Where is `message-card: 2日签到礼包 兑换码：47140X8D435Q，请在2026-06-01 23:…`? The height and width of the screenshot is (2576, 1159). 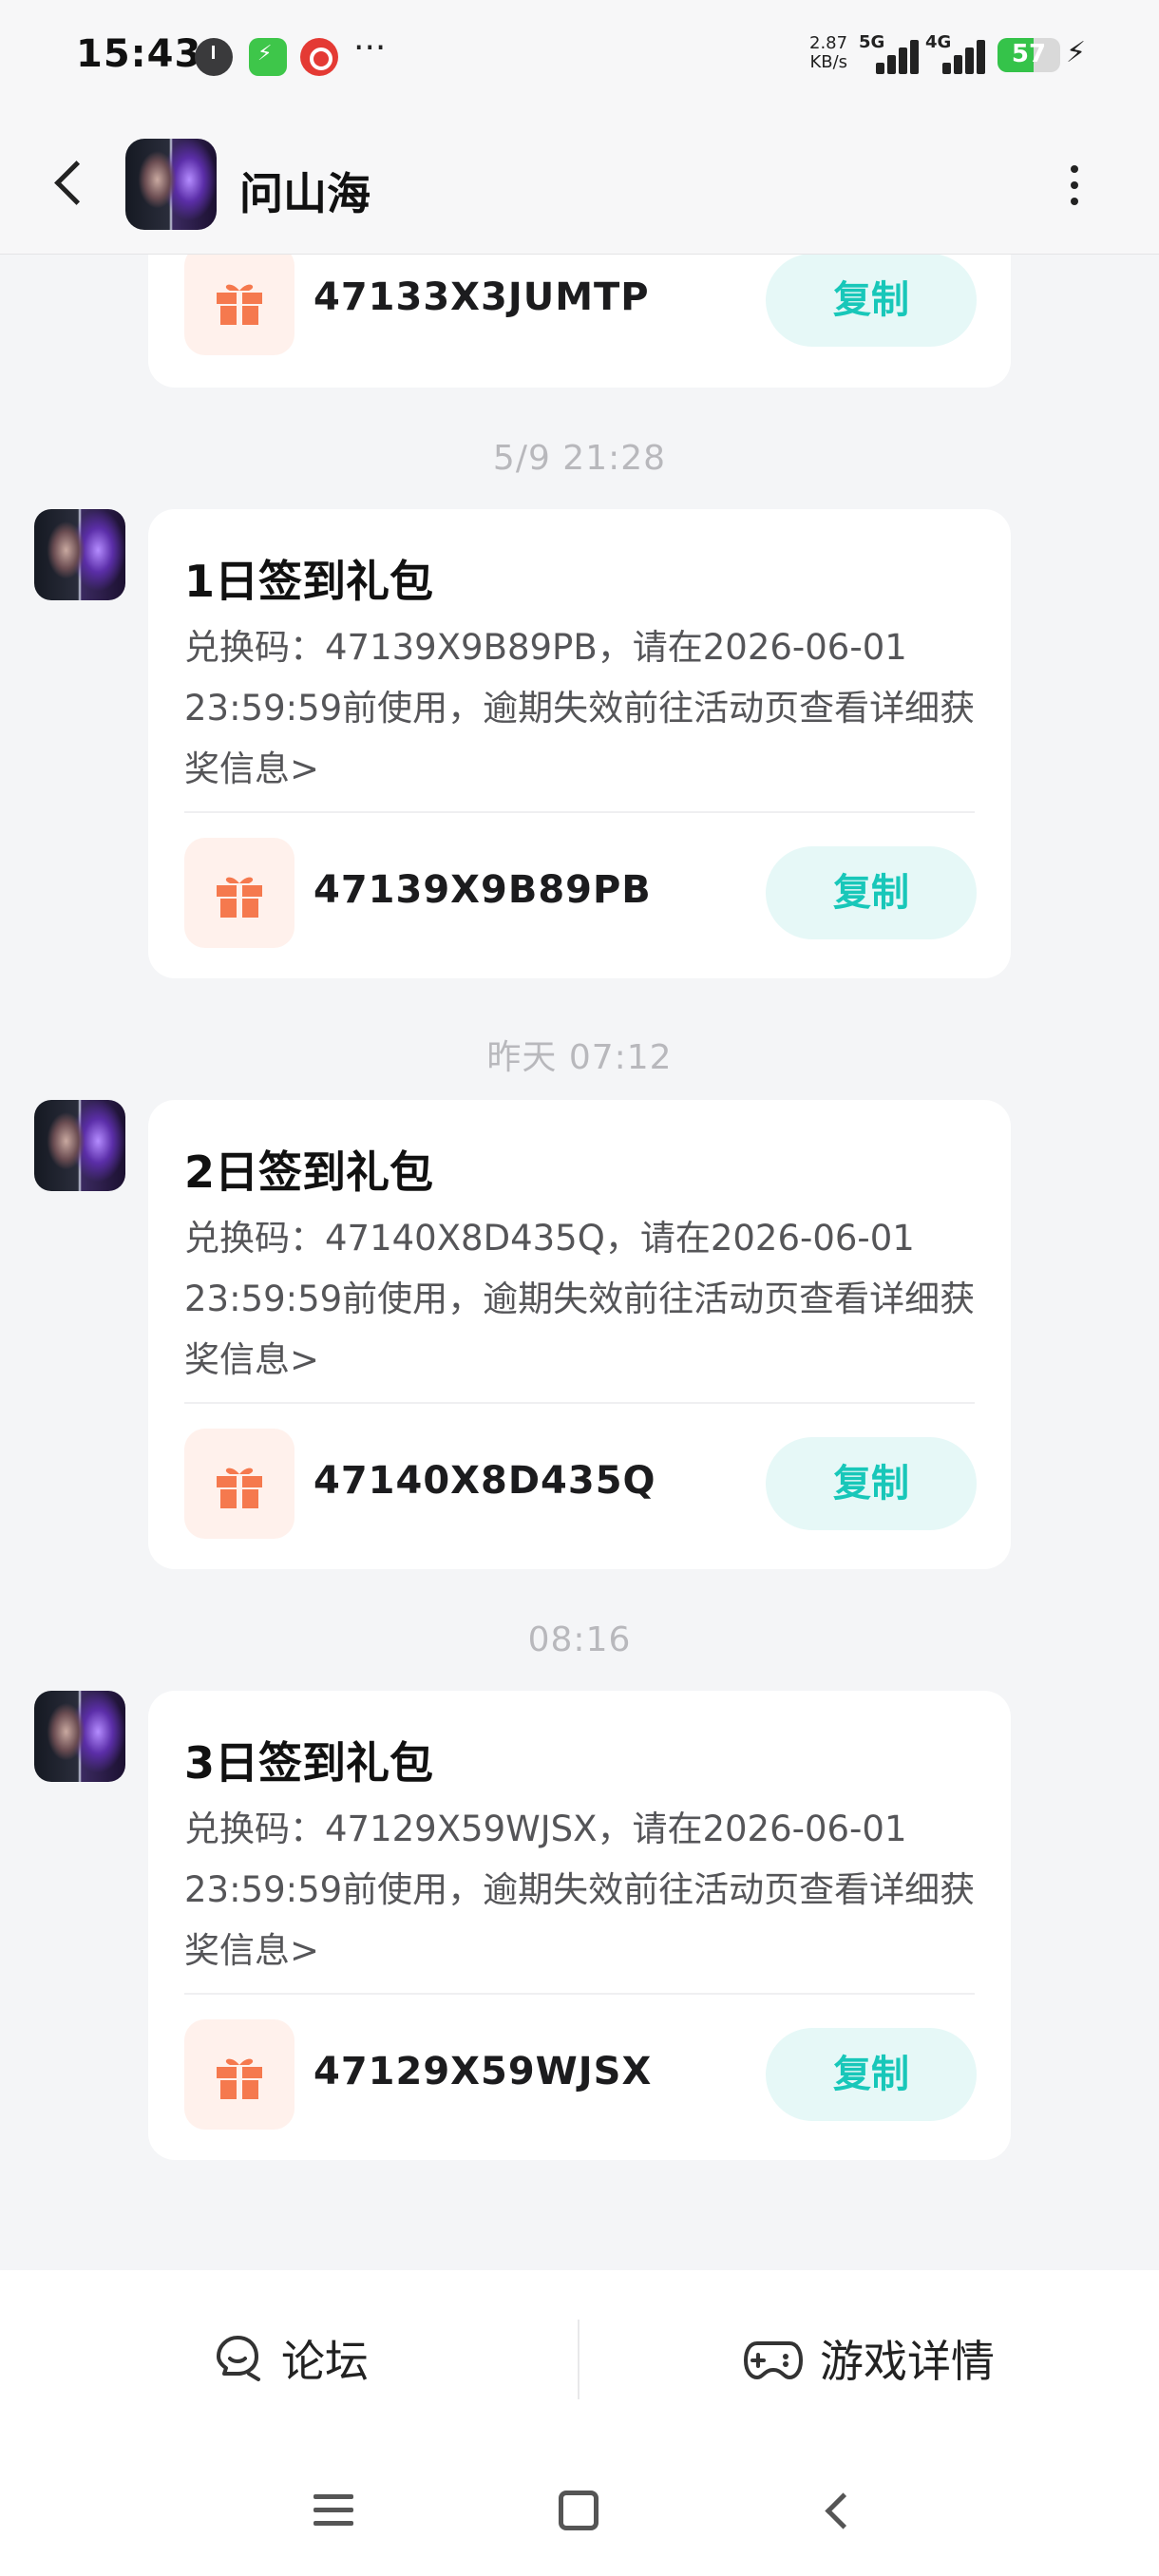 message-card: 2日签到礼包 兑换码：47140X8D435Q，请在2026-06-01 23:… is located at coordinates (579, 1334).